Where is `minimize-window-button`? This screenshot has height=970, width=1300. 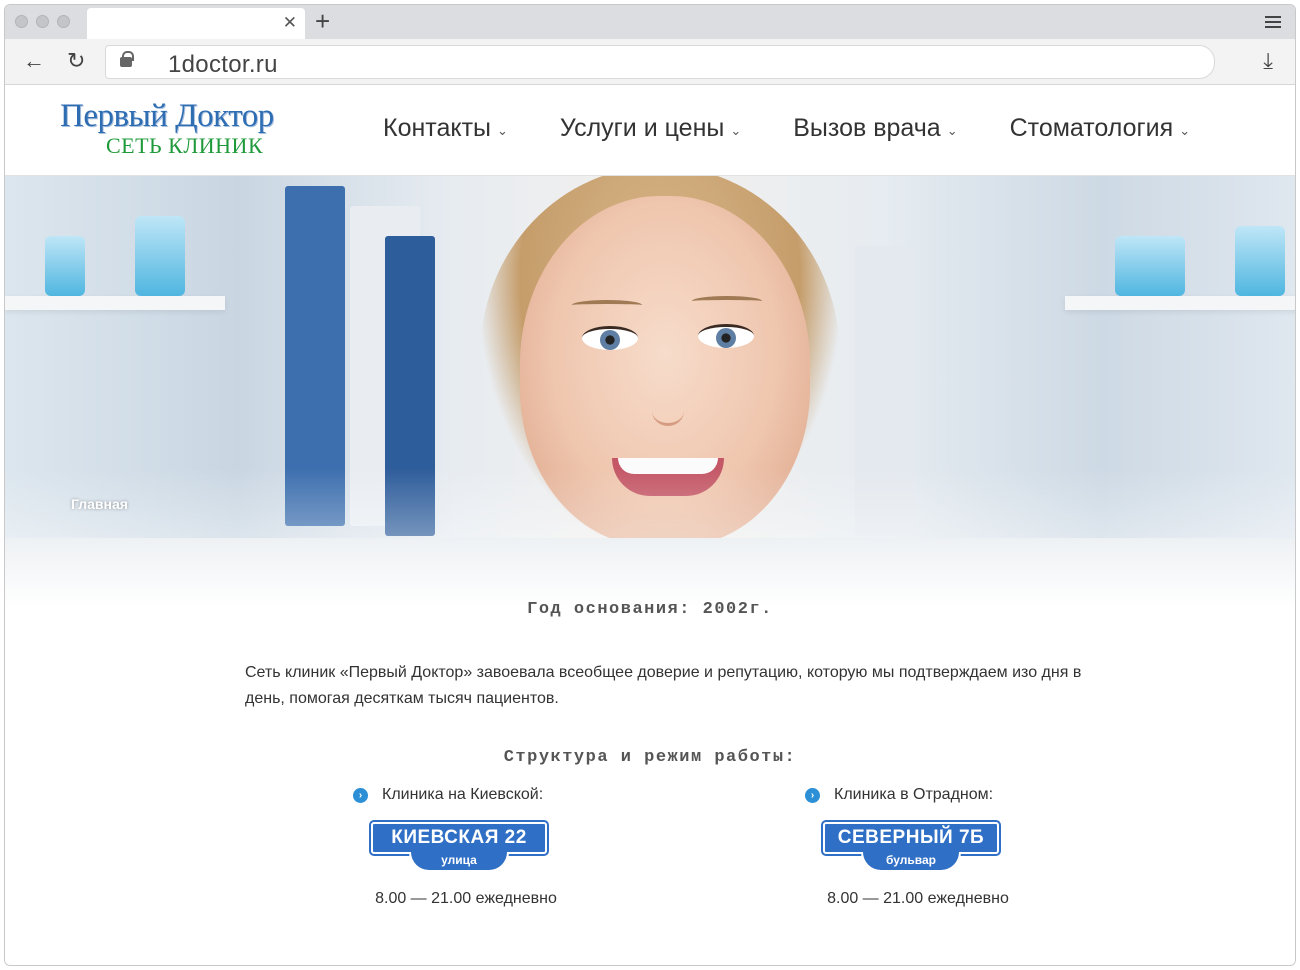
minimize-window-button is located at coordinates (42, 21).